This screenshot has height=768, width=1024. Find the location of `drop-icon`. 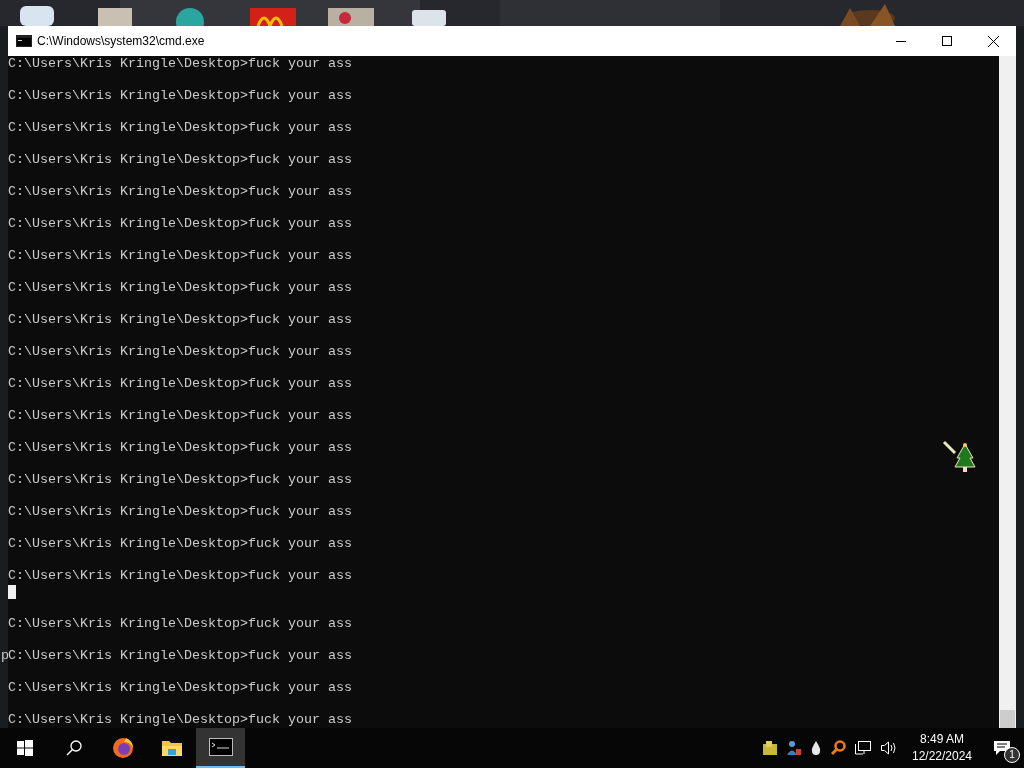

drop-icon is located at coordinates (816, 748).